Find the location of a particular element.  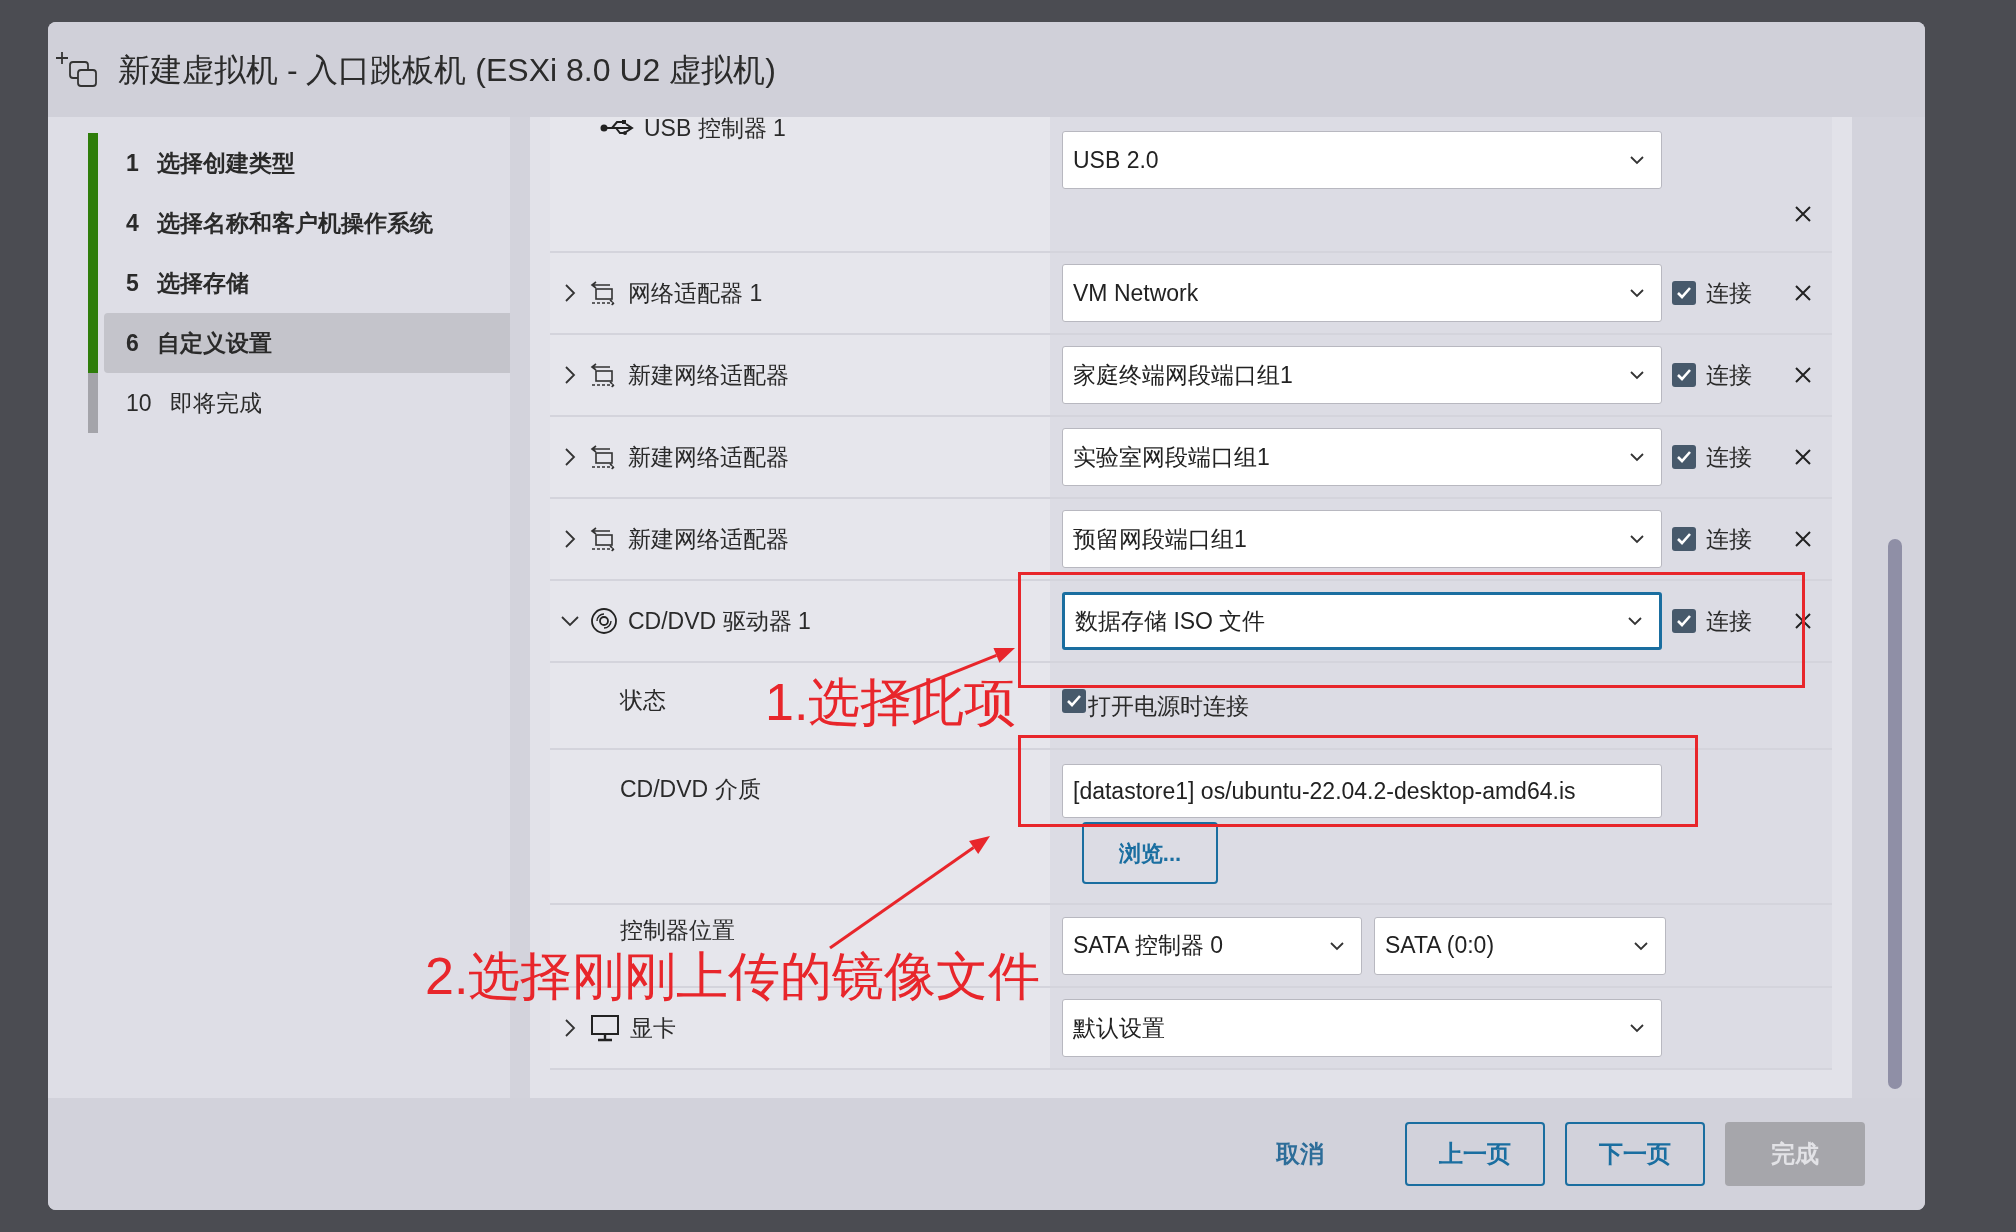

step-number: 10 is located at coordinates (139, 403).